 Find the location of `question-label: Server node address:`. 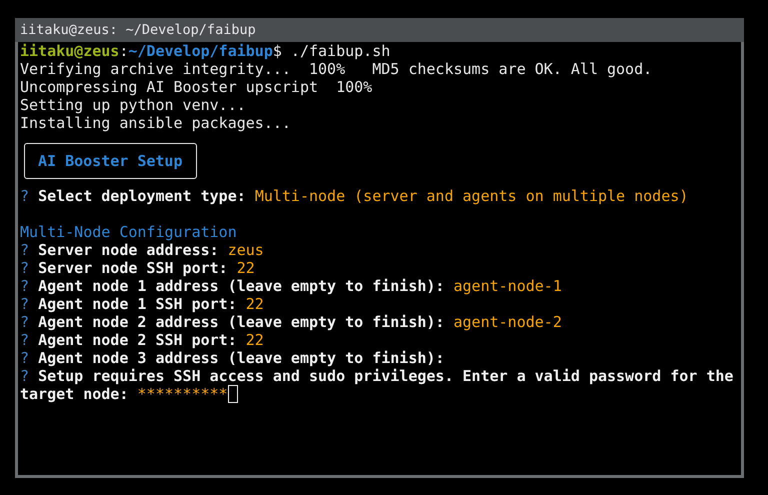

question-label: Server node address: is located at coordinates (128, 250).